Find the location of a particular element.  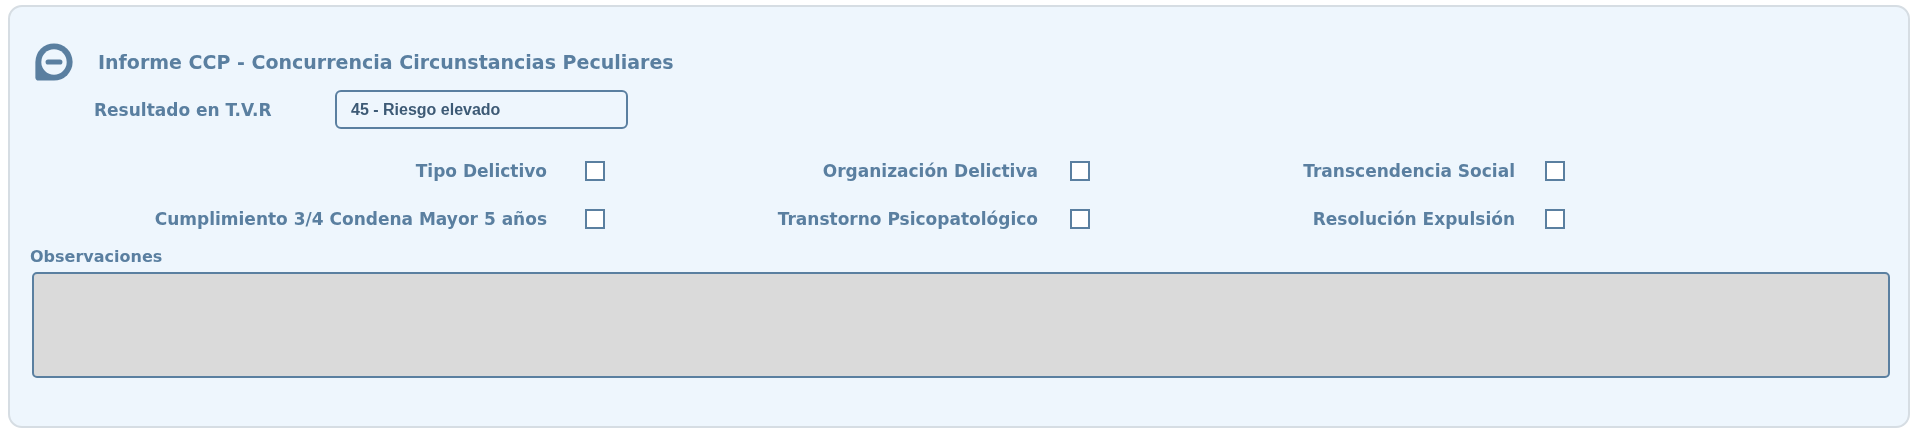

checkbox-label: Organización Delictiva is located at coordinates (930, 171).